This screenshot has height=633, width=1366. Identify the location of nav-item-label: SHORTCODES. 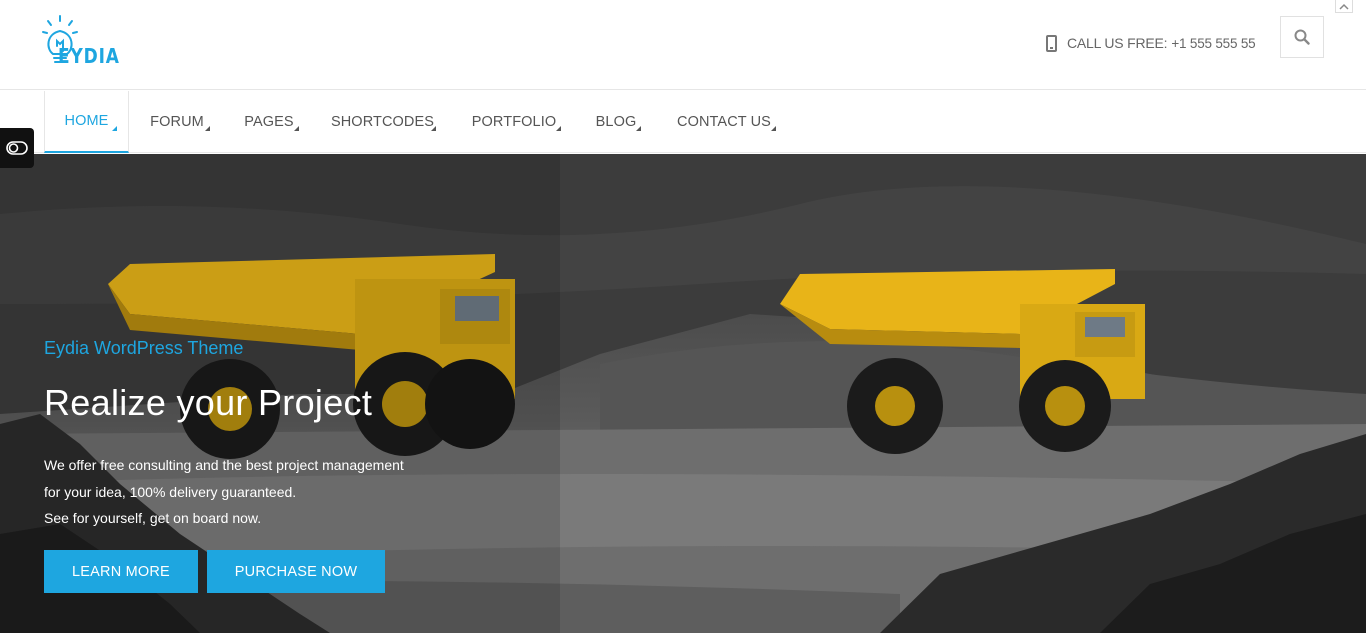
(382, 122).